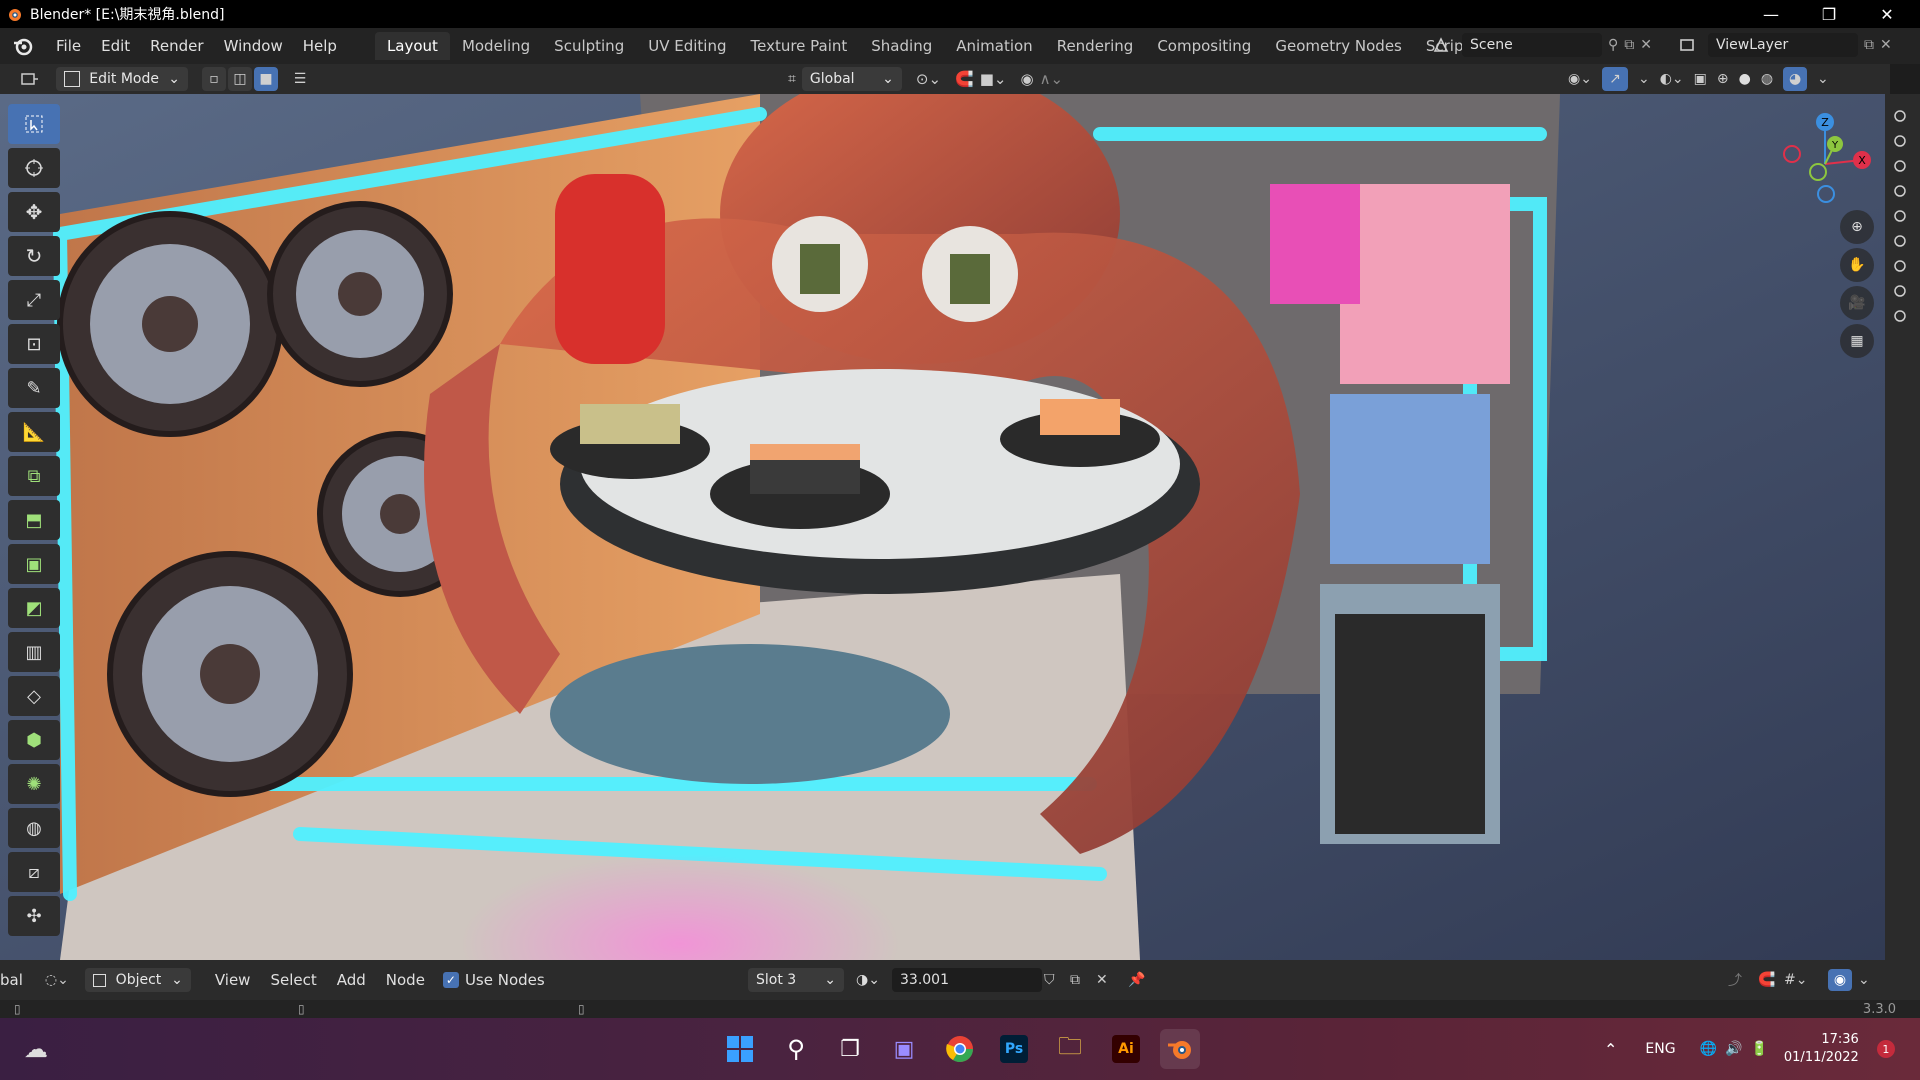 The width and height of the screenshot is (1920, 1080). I want to click on edge-select-button: ◫, so click(240, 79).